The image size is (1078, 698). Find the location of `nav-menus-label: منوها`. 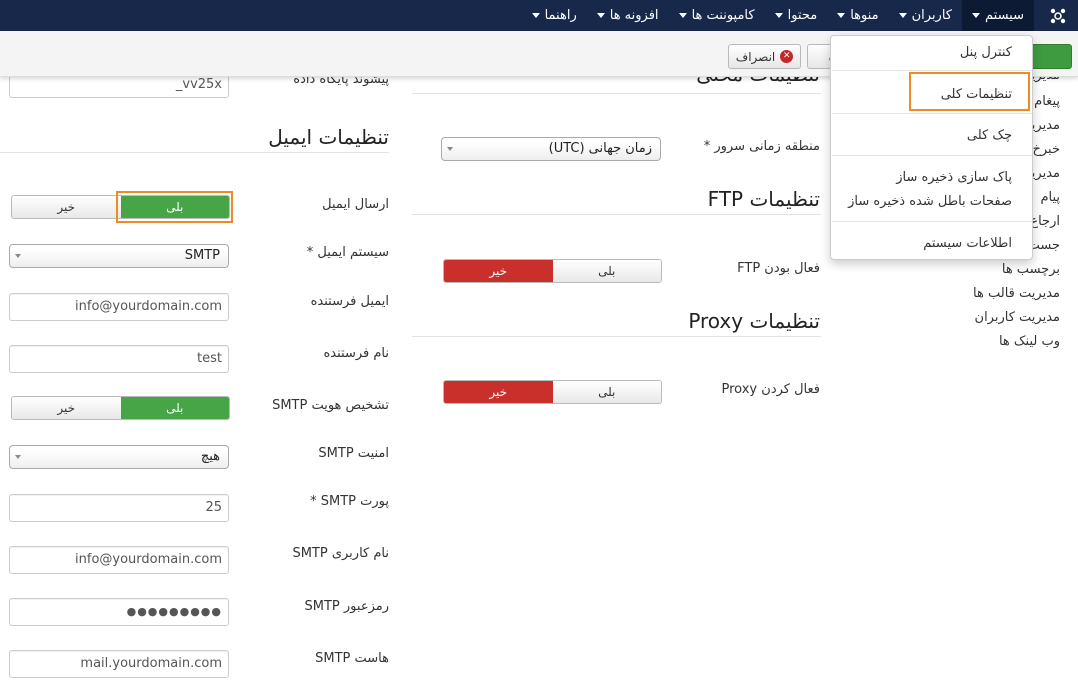

nav-menus-label: منوها is located at coordinates (864, 15).